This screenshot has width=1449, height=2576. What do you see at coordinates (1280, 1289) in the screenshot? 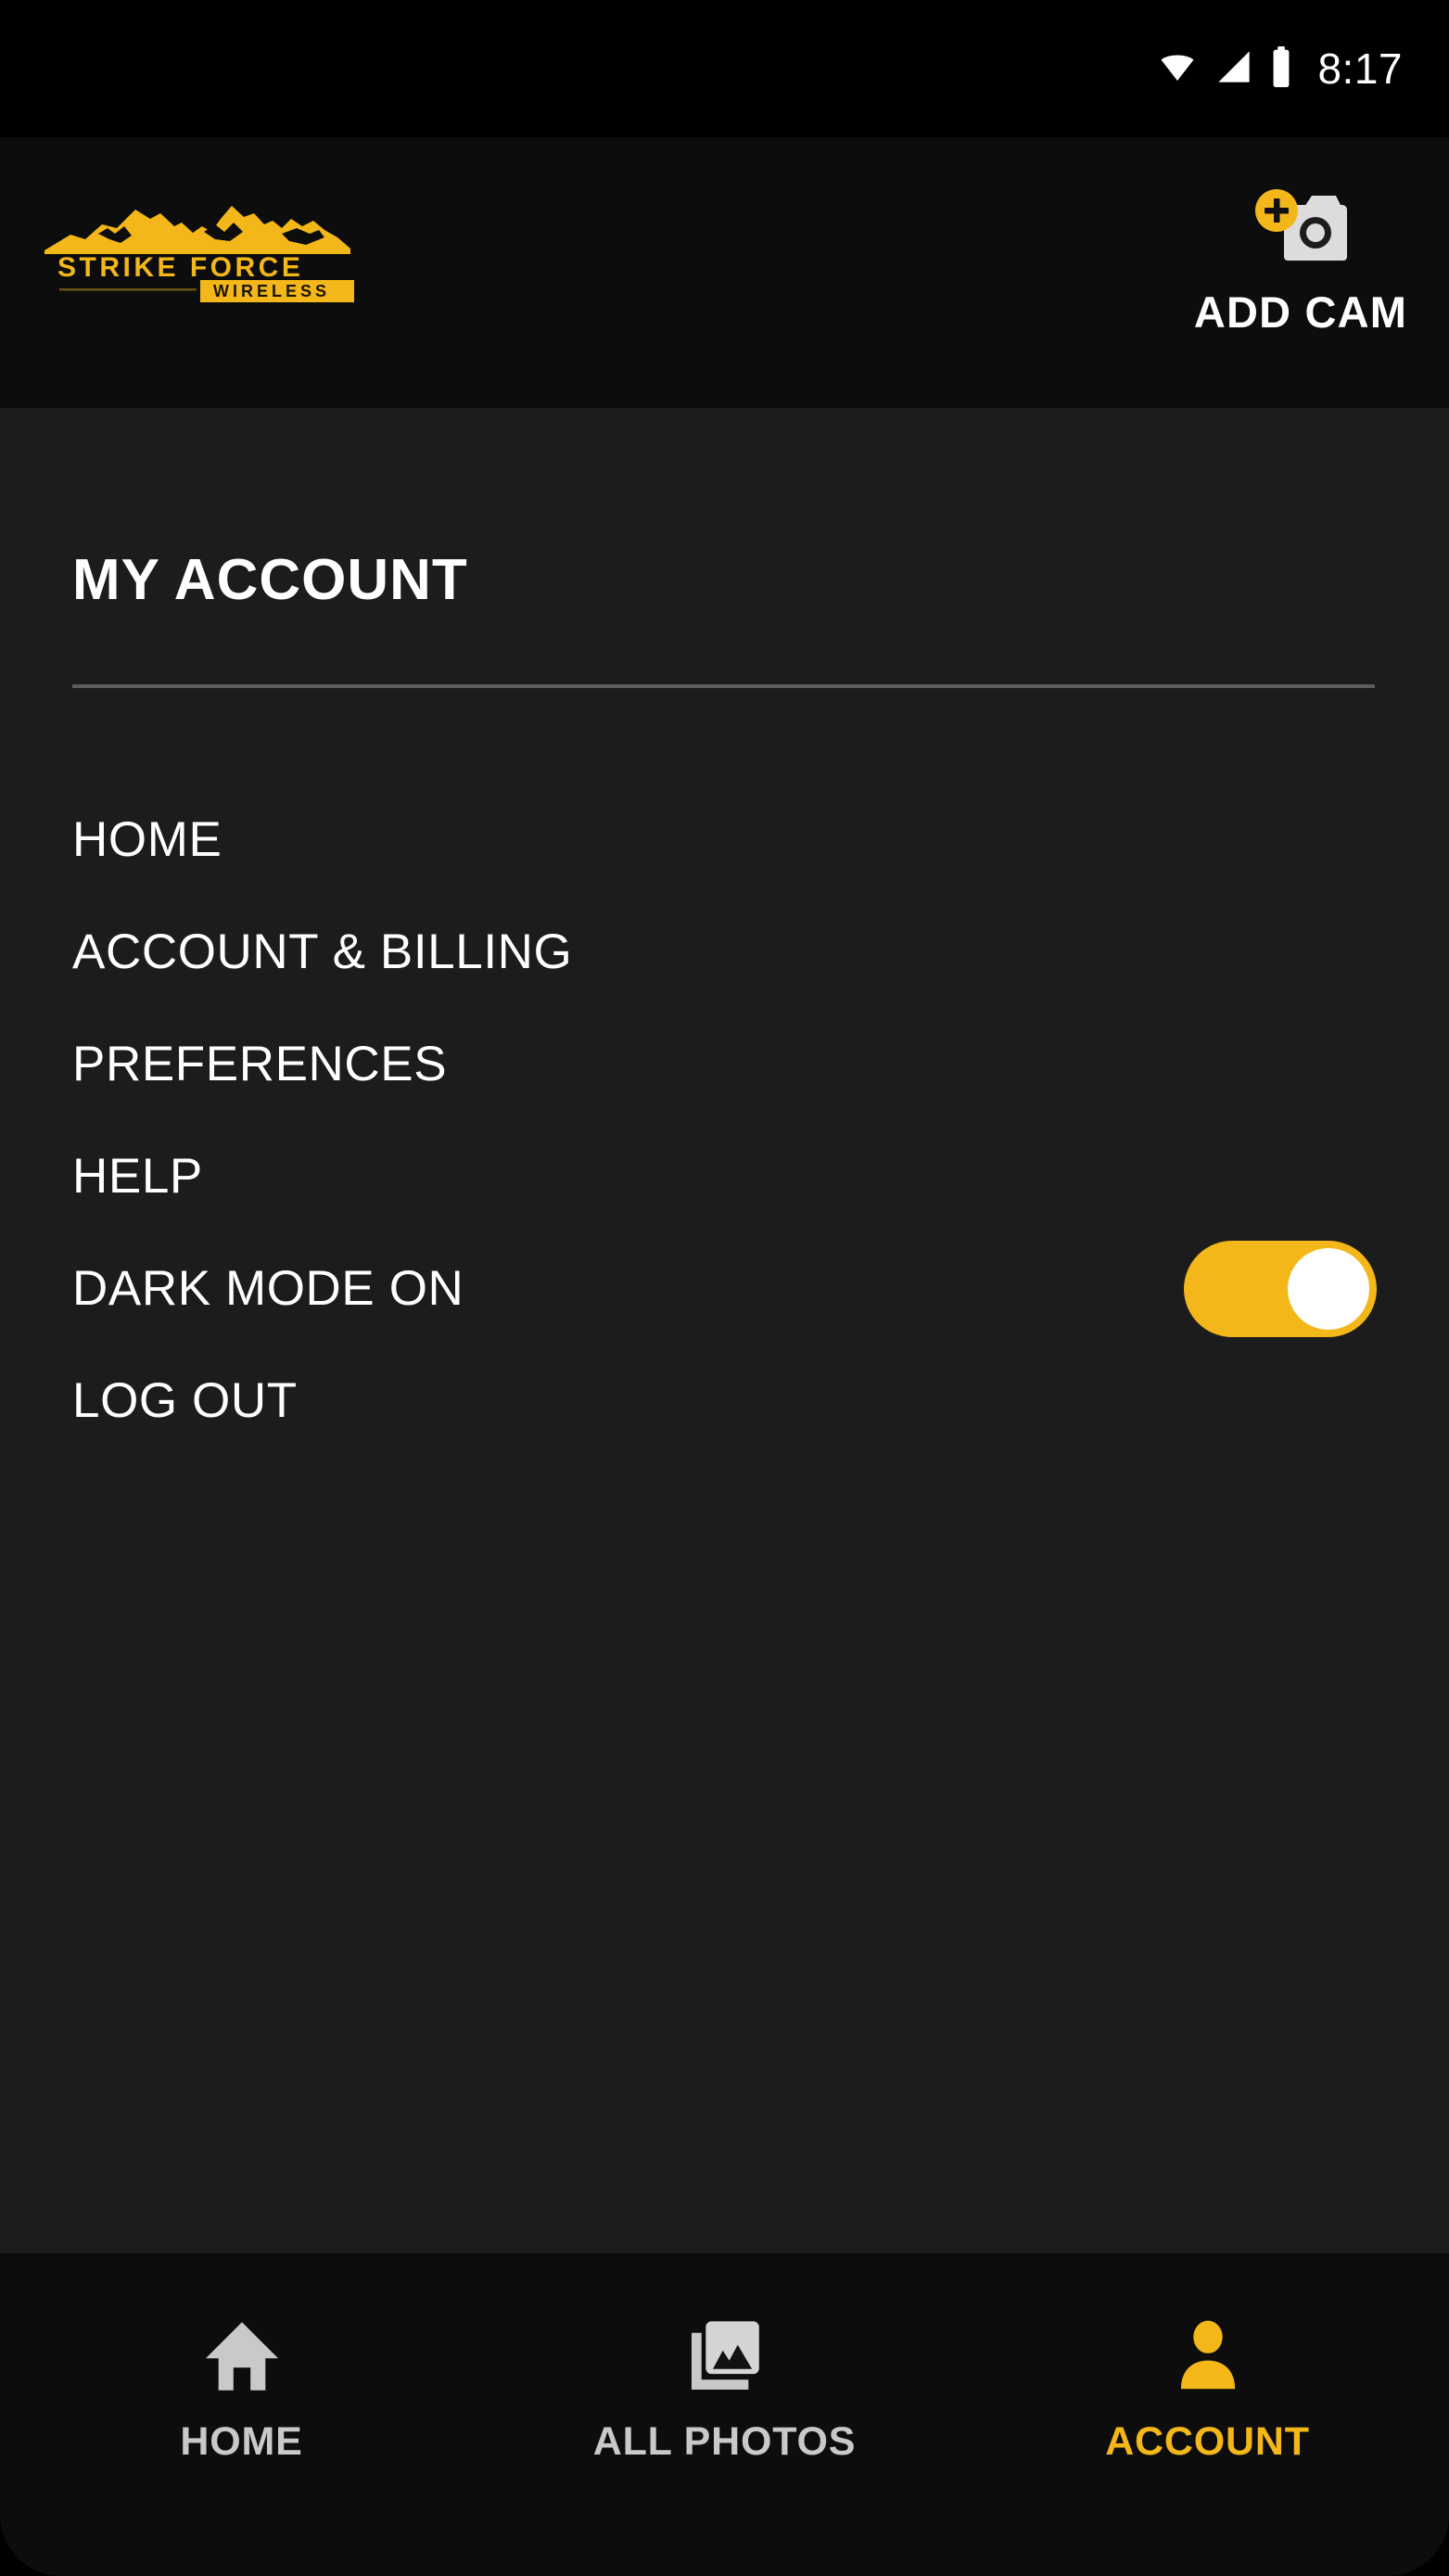
I see `dark-mode-toggle` at bounding box center [1280, 1289].